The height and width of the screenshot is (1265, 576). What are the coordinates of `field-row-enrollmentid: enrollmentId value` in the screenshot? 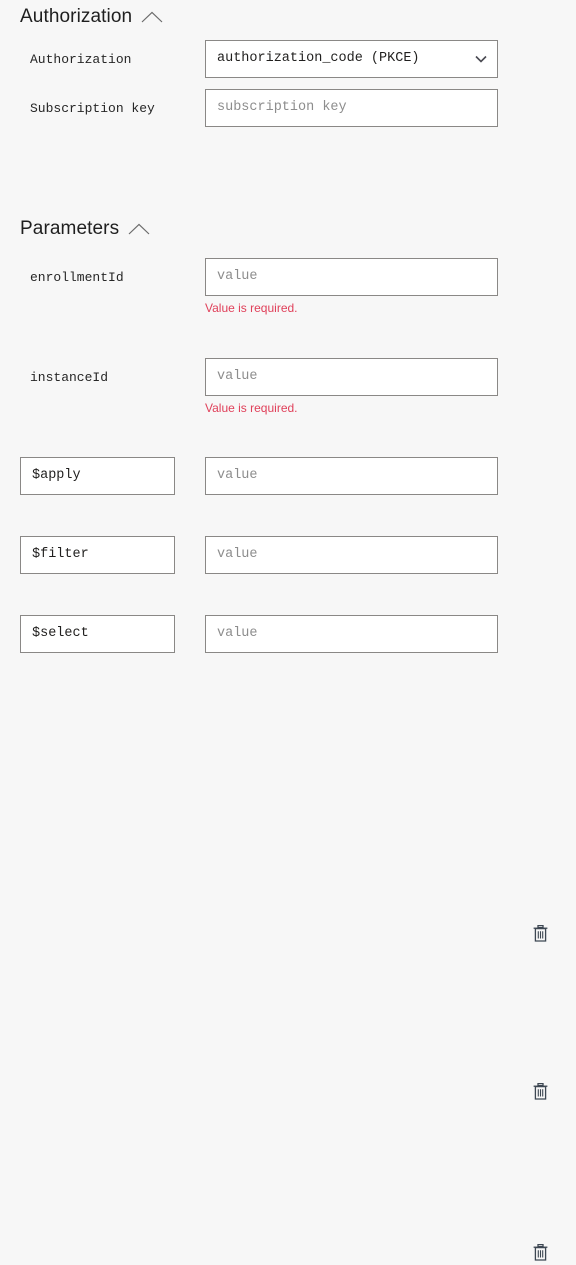 It's located at (288, 278).